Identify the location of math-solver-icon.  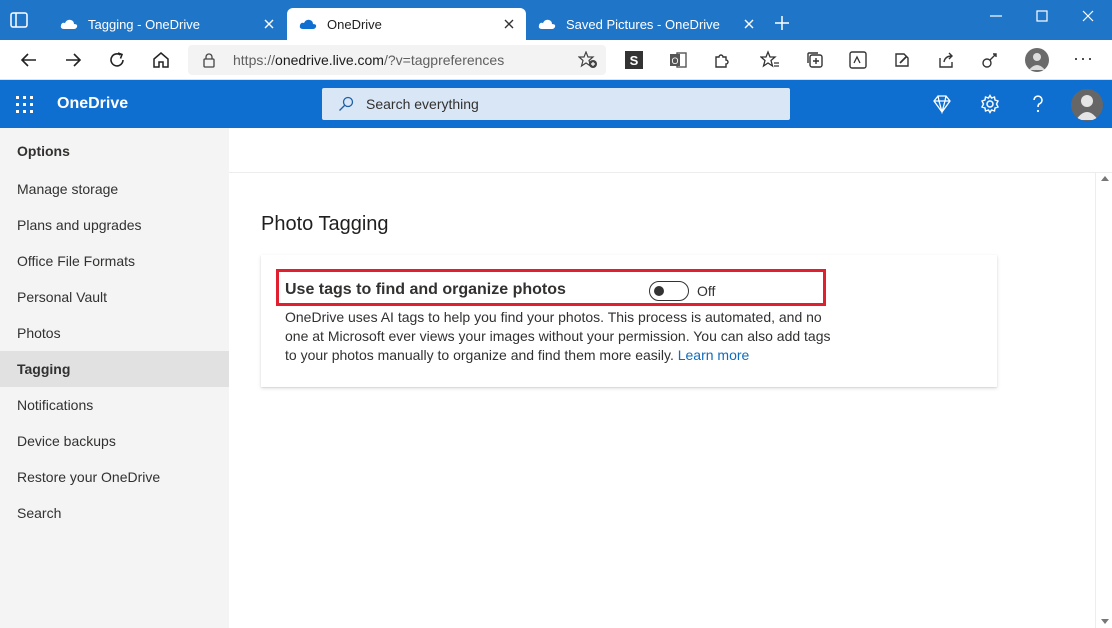
(858, 60).